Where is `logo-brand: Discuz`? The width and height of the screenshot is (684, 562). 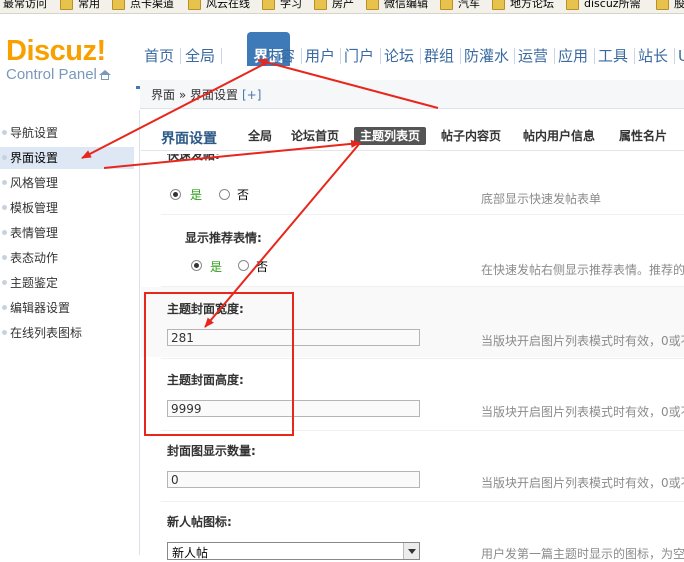 logo-brand: Discuz is located at coordinates (51, 51).